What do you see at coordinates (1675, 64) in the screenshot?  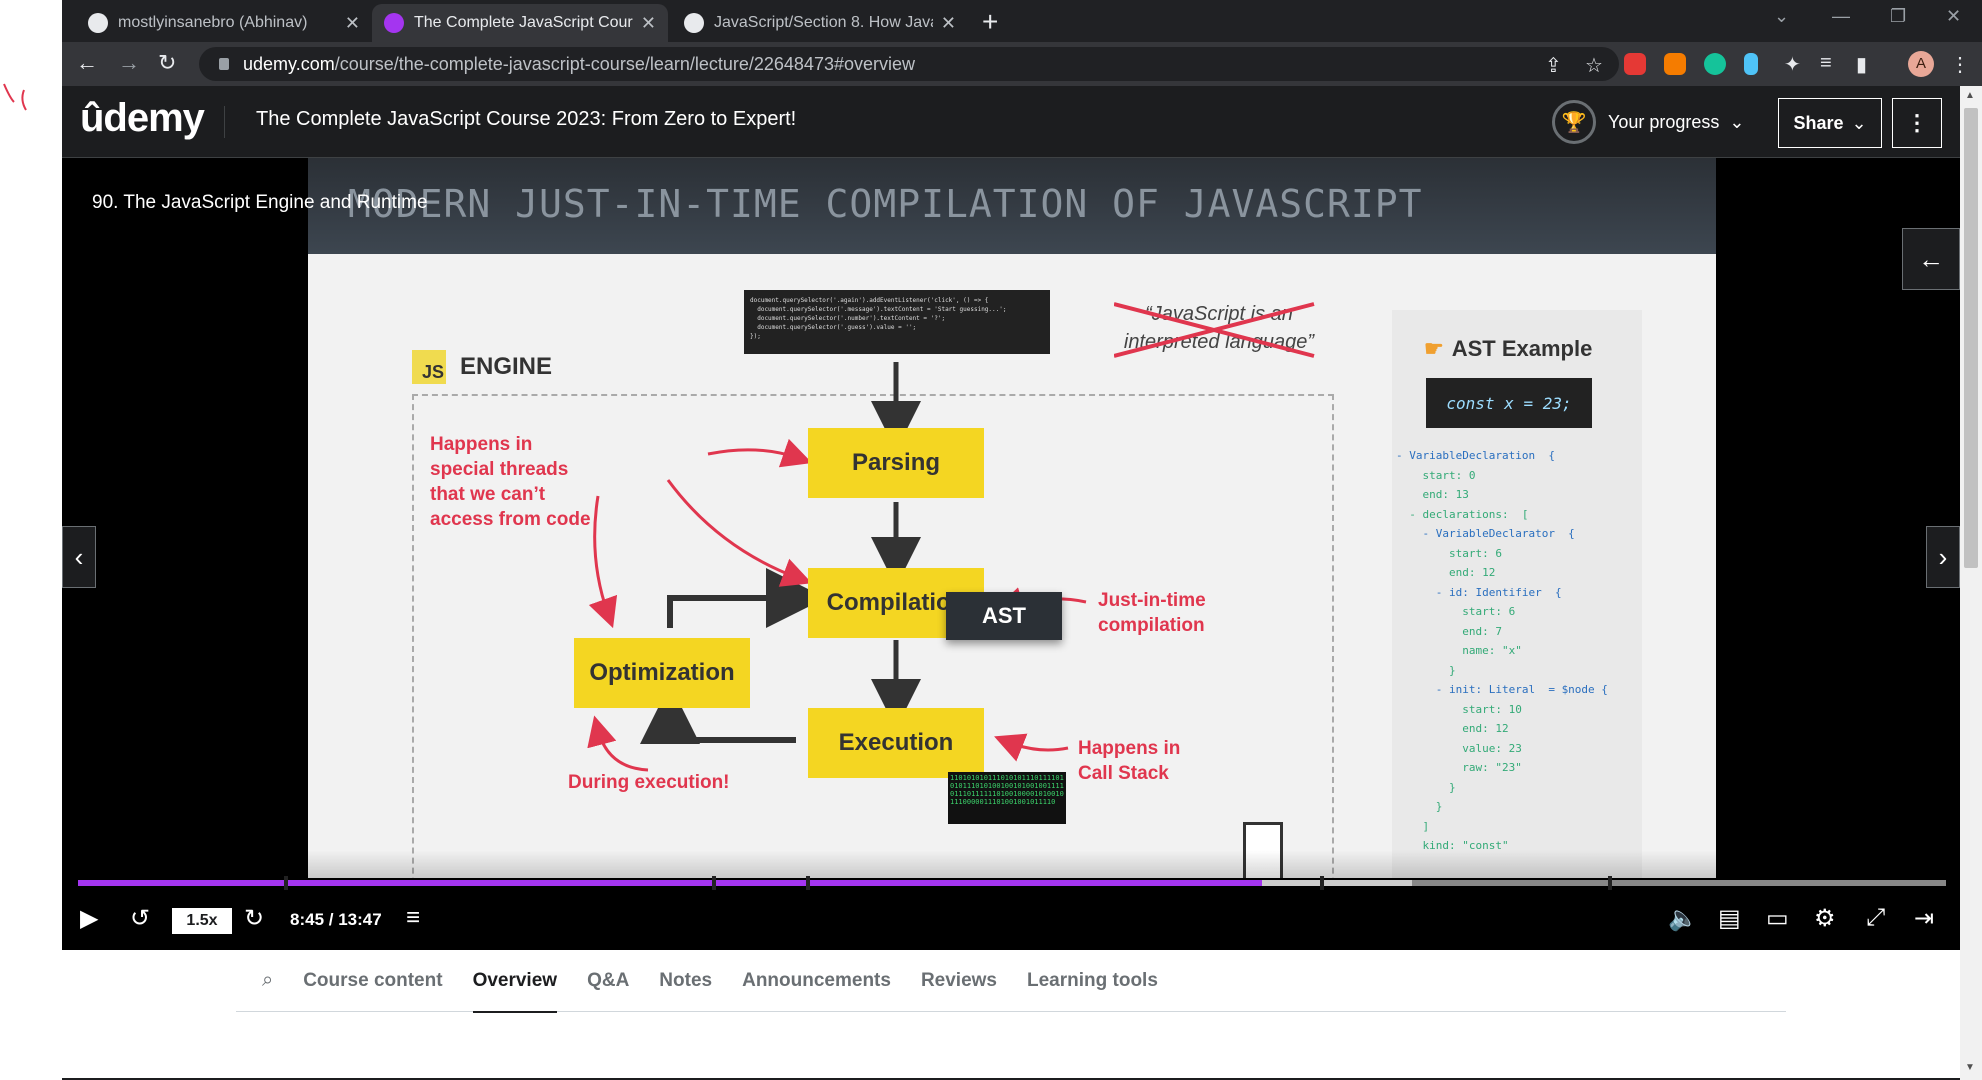 I see `extension-icon-orange` at bounding box center [1675, 64].